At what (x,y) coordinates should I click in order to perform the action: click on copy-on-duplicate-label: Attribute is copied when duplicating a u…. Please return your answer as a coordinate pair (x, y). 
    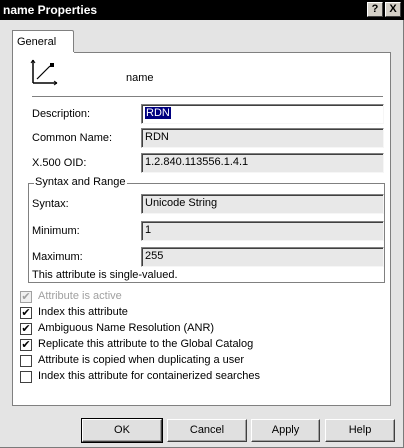
    Looking at the image, I should click on (141, 360).